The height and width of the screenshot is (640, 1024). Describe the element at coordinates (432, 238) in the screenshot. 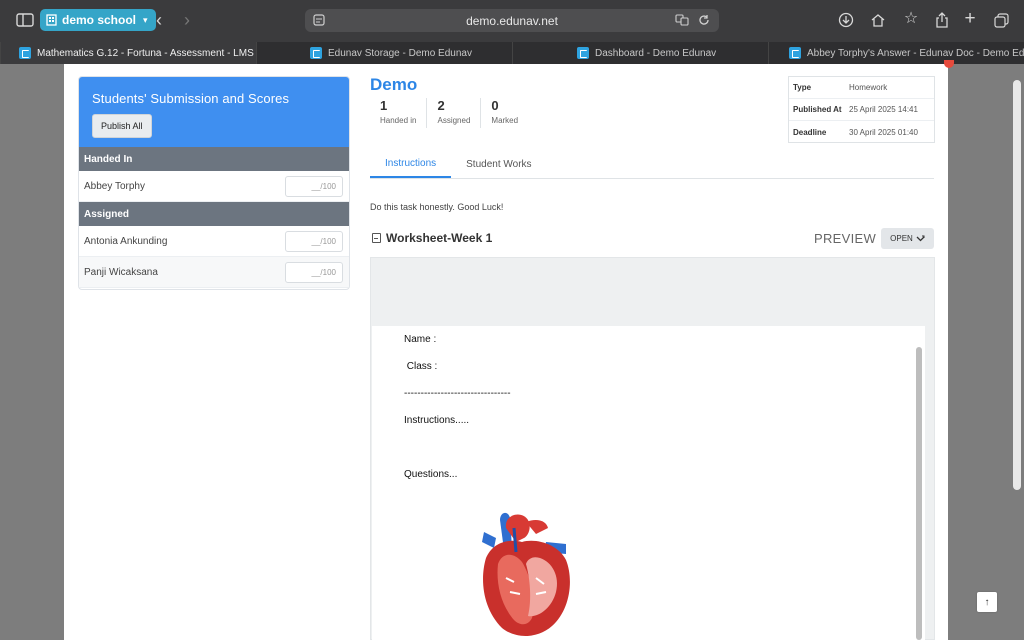

I see `worksheet-title: Worksheet-Week 1` at that location.